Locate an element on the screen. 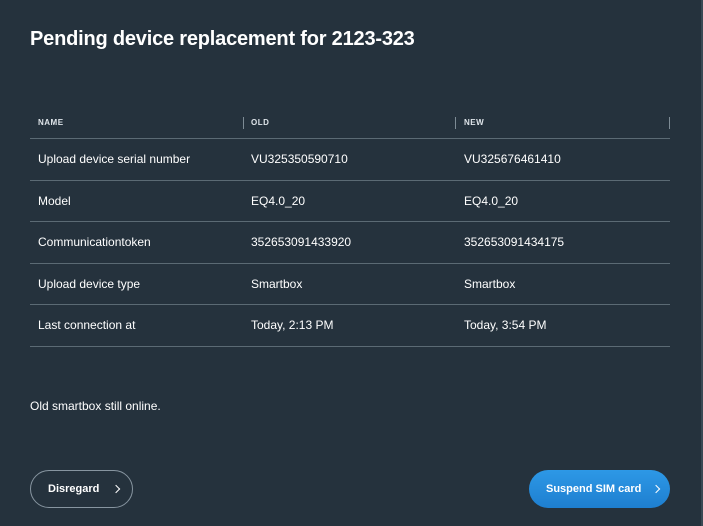 The width and height of the screenshot is (703, 526). row-old-value: Today, 2:13 PM is located at coordinates (292, 325).